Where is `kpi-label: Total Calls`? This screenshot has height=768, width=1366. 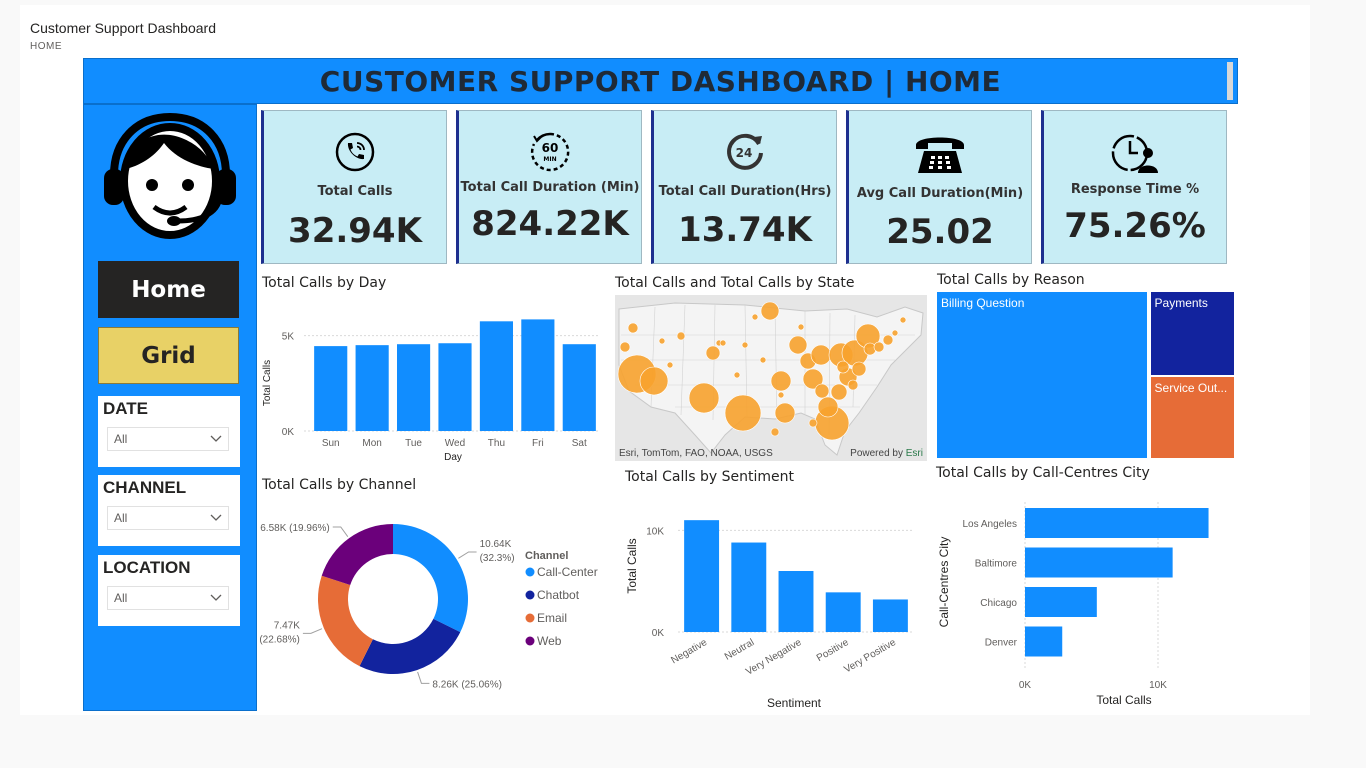 kpi-label: Total Calls is located at coordinates (355, 191).